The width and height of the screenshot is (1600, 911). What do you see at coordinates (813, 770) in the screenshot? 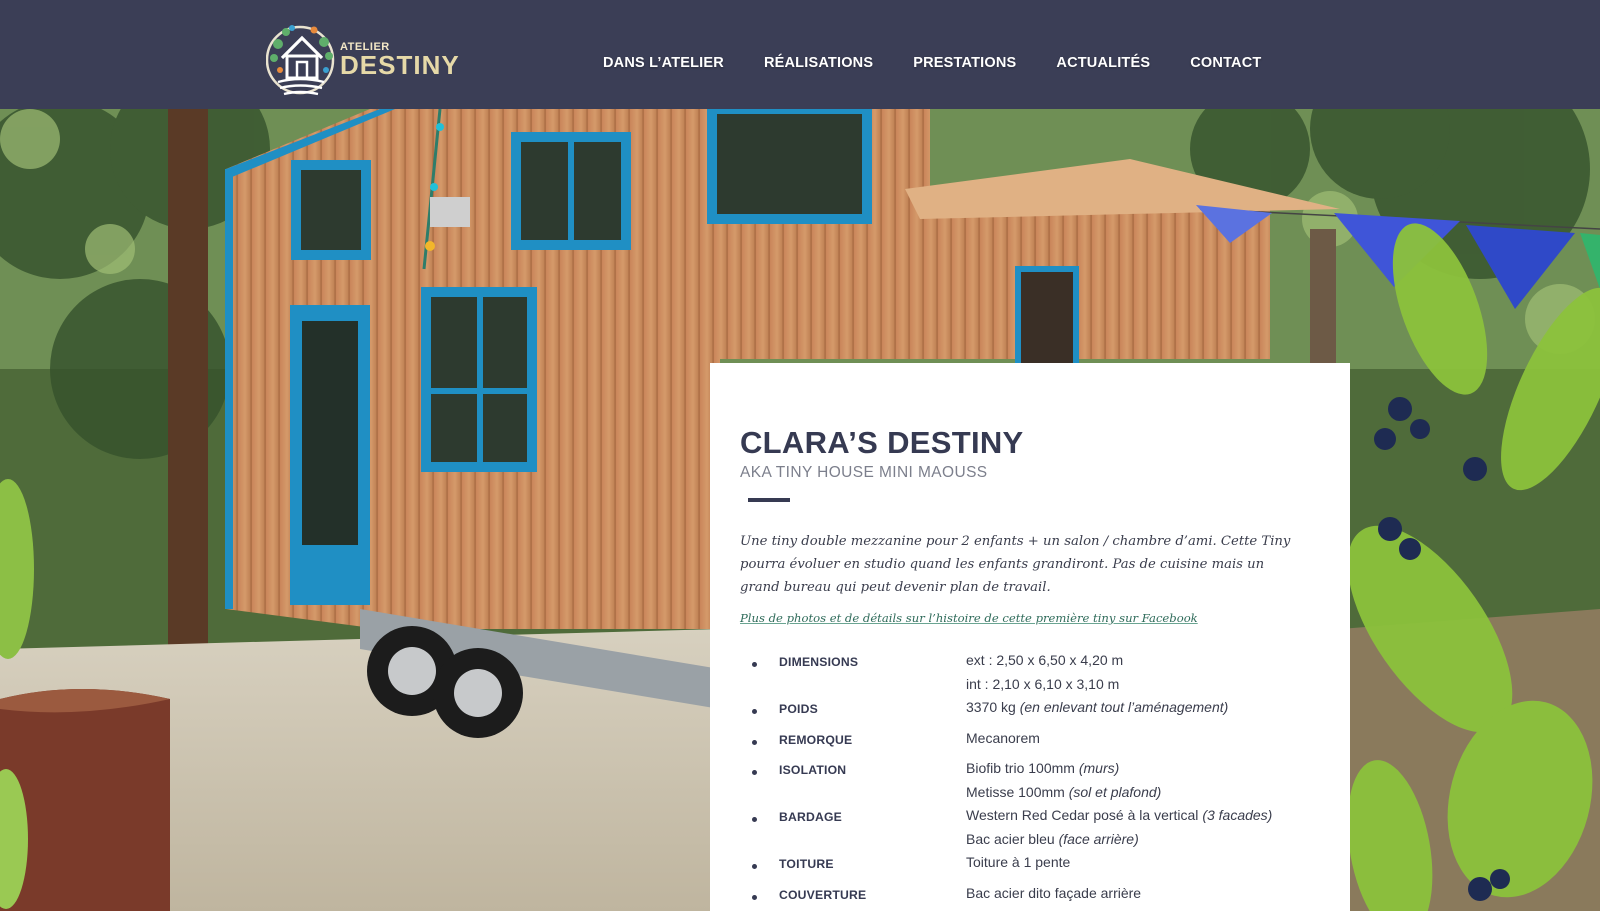
I see `spec-label: ISOLATION` at bounding box center [813, 770].